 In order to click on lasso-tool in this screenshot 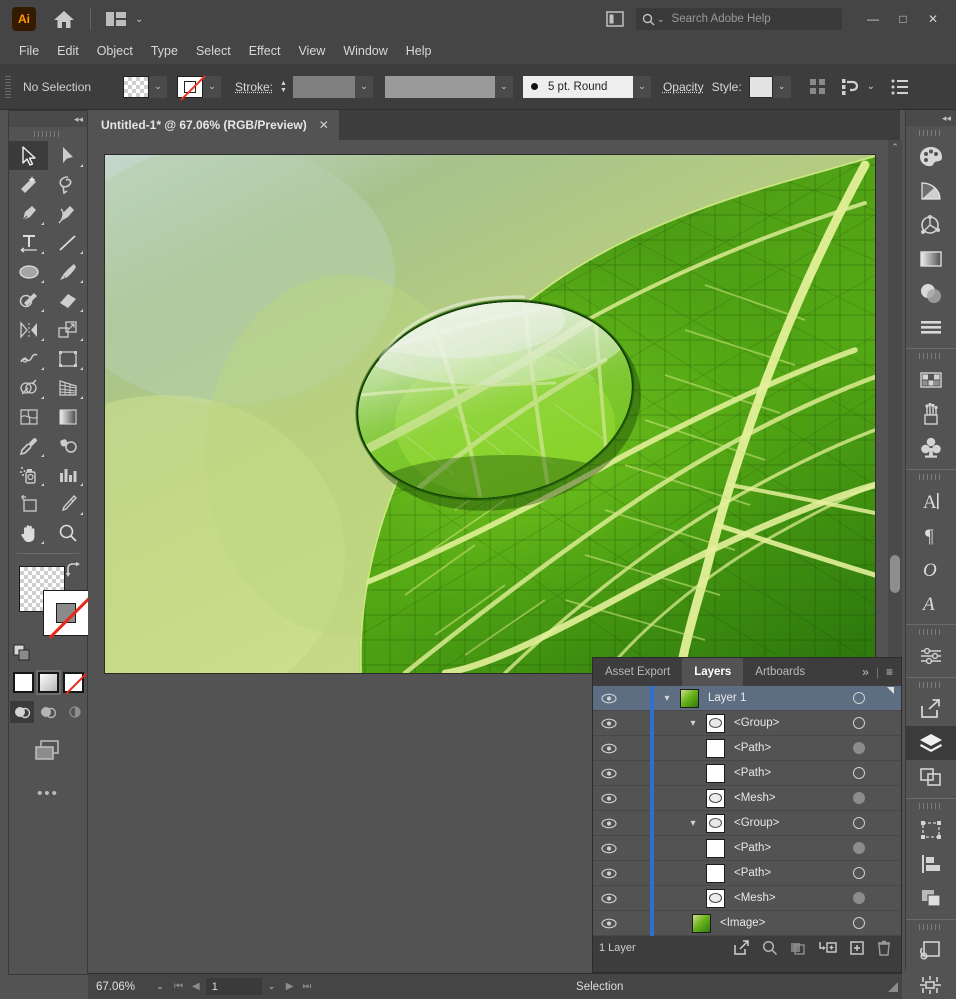, I will do `click(67, 184)`.